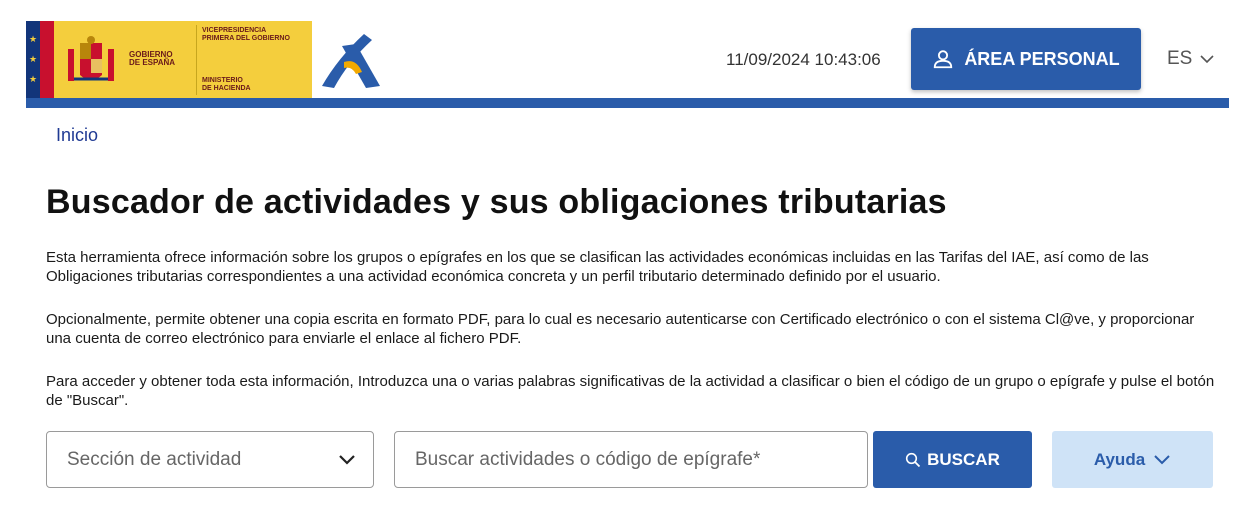 This screenshot has width=1246, height=526. Describe the element at coordinates (943, 59) in the screenshot. I see `user-icon` at that location.